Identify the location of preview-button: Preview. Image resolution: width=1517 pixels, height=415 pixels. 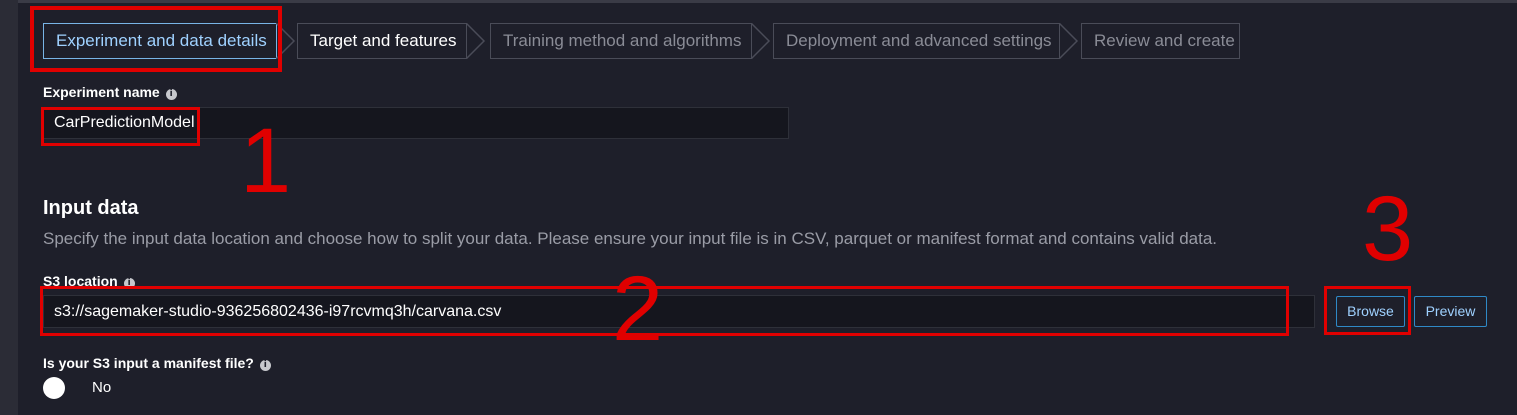
(1450, 311).